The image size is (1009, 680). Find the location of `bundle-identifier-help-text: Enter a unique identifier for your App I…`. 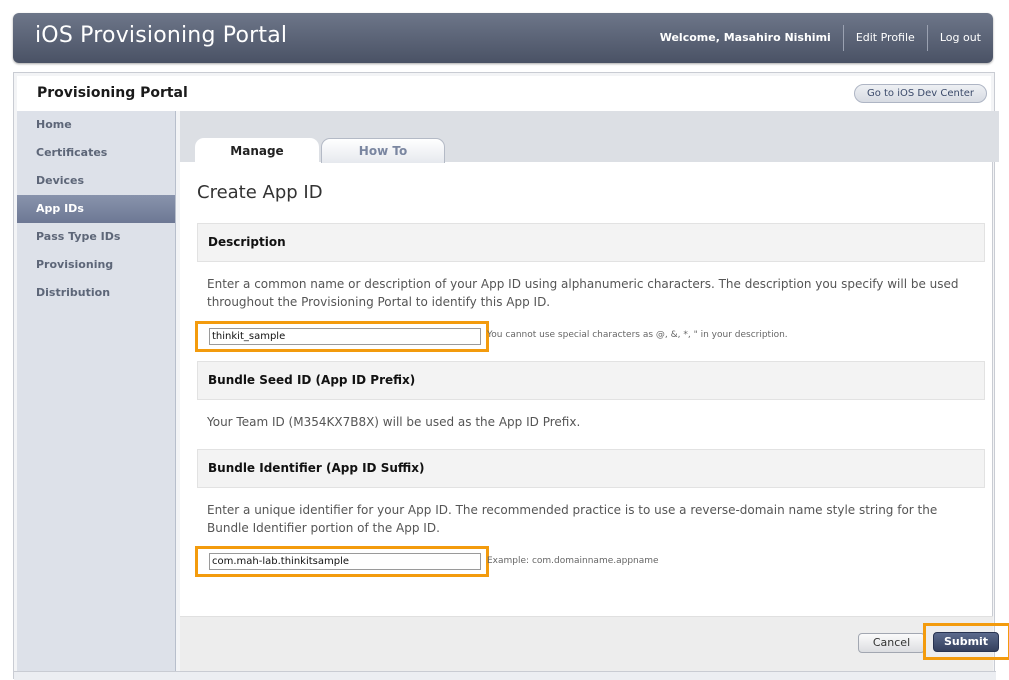

bundle-identifier-help-text: Enter a unique identifier for your App I… is located at coordinates (572, 519).